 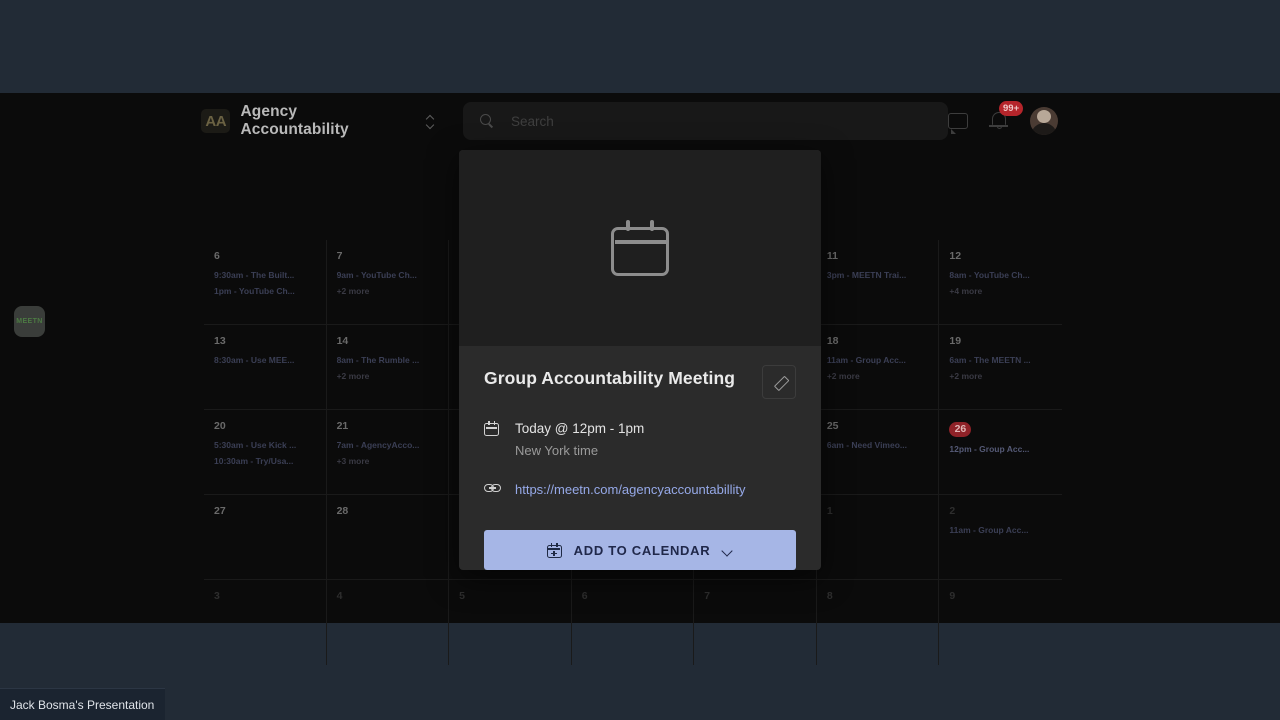 What do you see at coordinates (727, 550) in the screenshot?
I see `chevron-down-icon` at bounding box center [727, 550].